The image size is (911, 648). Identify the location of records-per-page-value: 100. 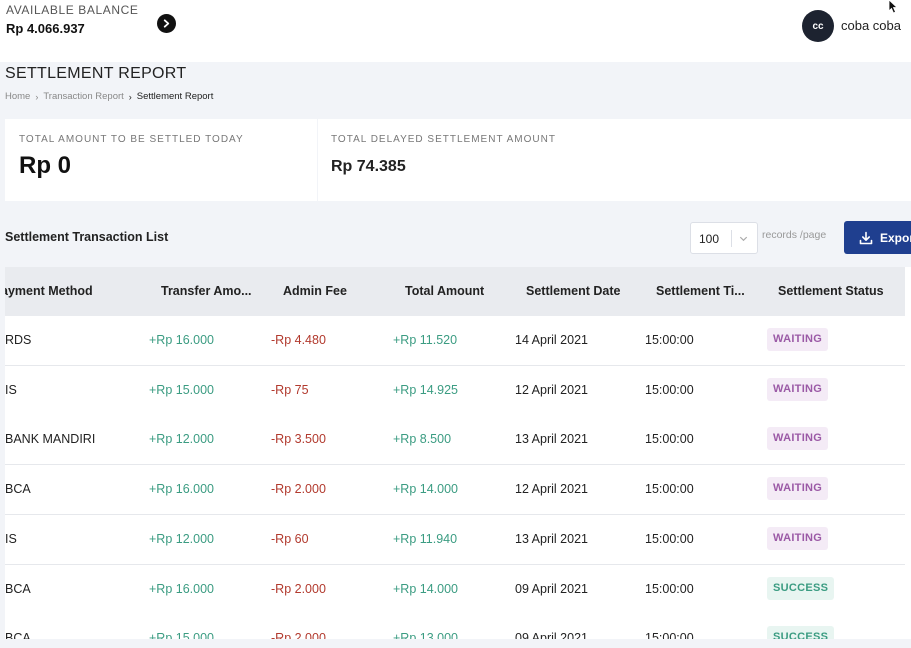
(709, 239).